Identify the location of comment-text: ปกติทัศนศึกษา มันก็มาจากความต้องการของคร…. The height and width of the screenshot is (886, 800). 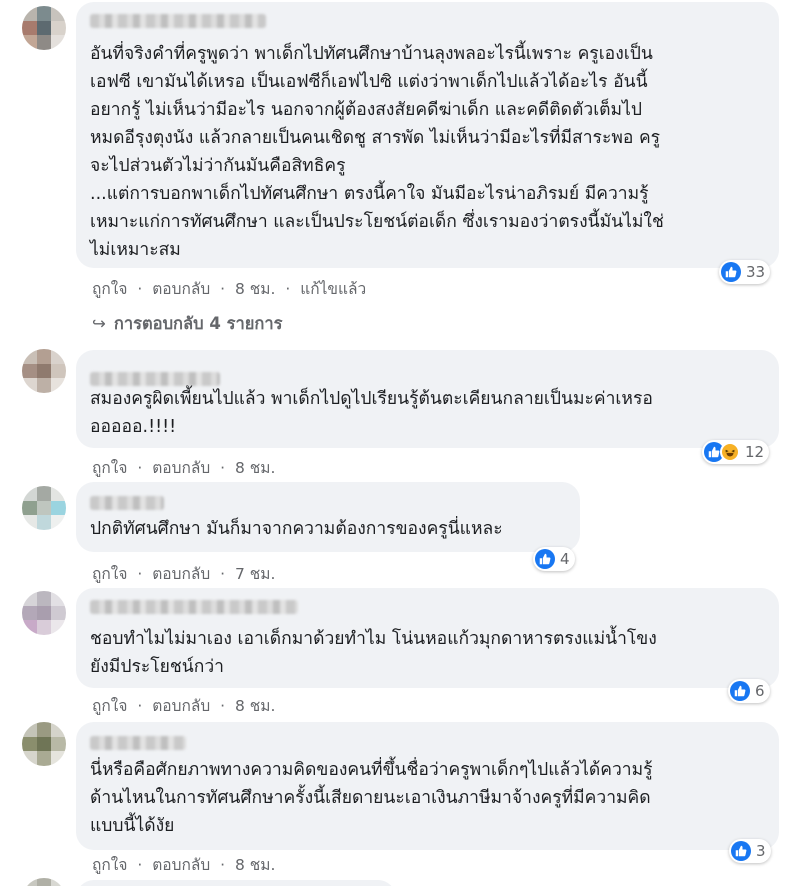
(296, 529).